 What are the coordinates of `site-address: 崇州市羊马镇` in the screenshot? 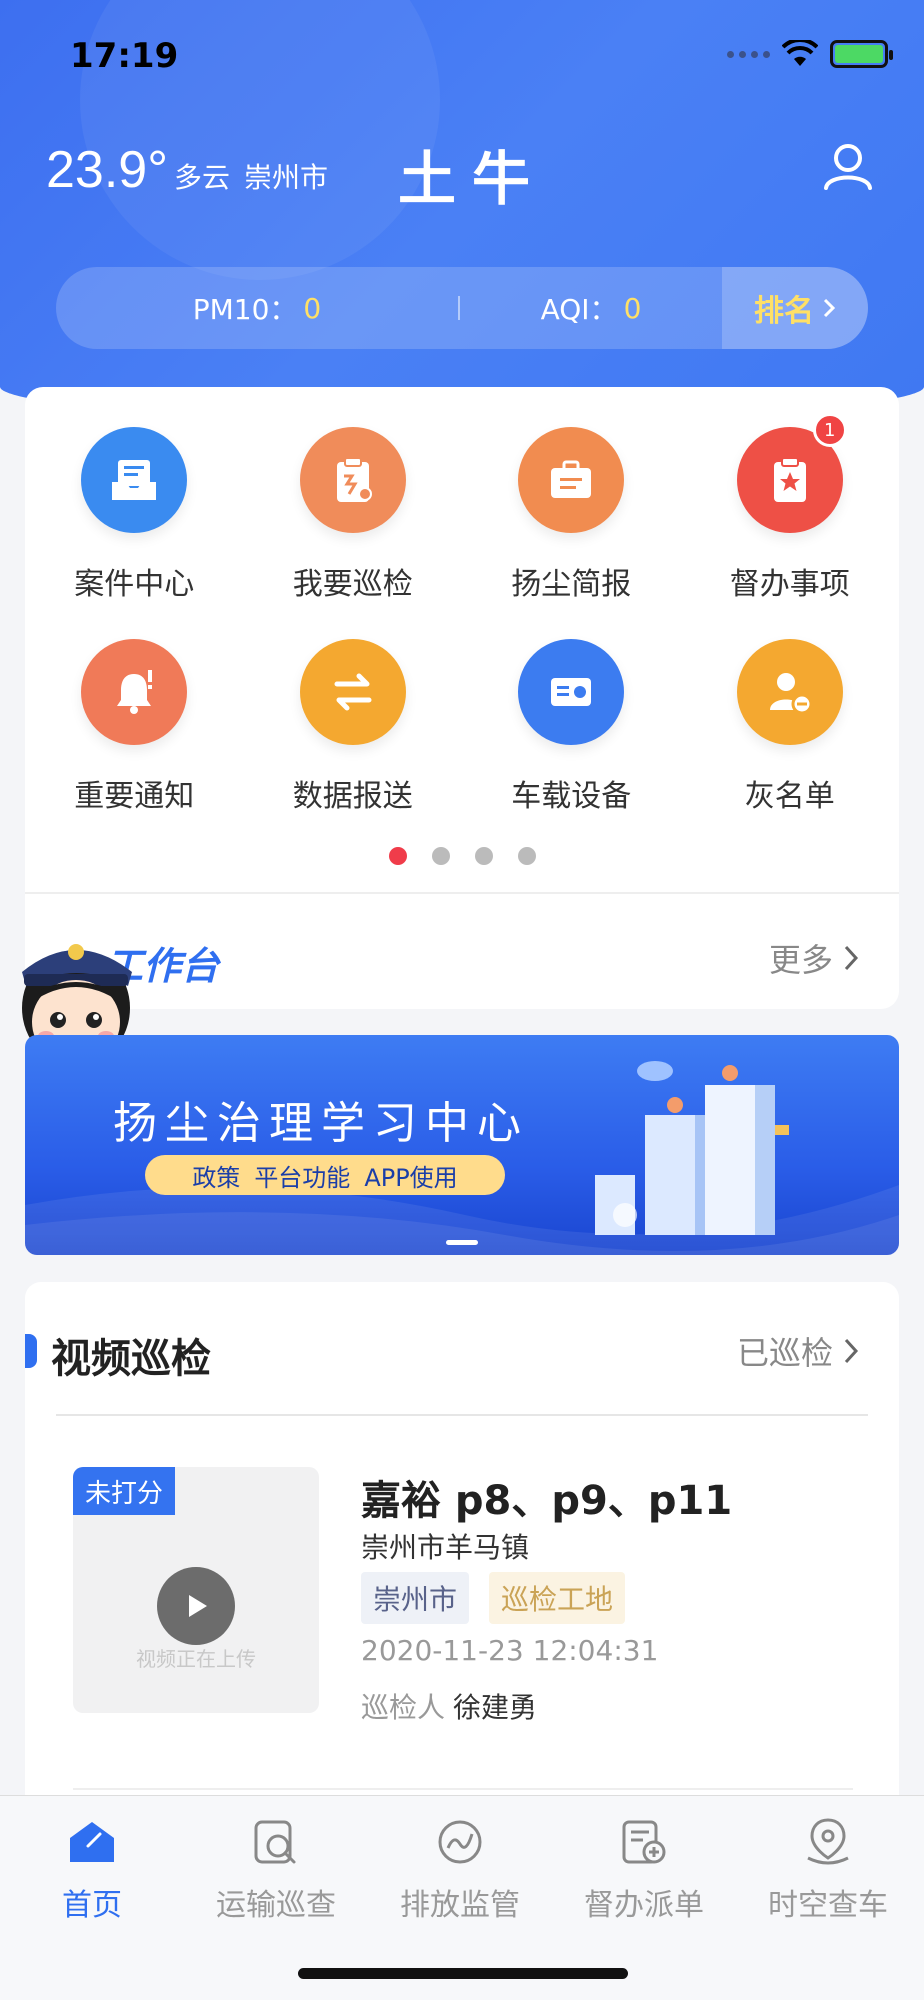 It's located at (445, 1547).